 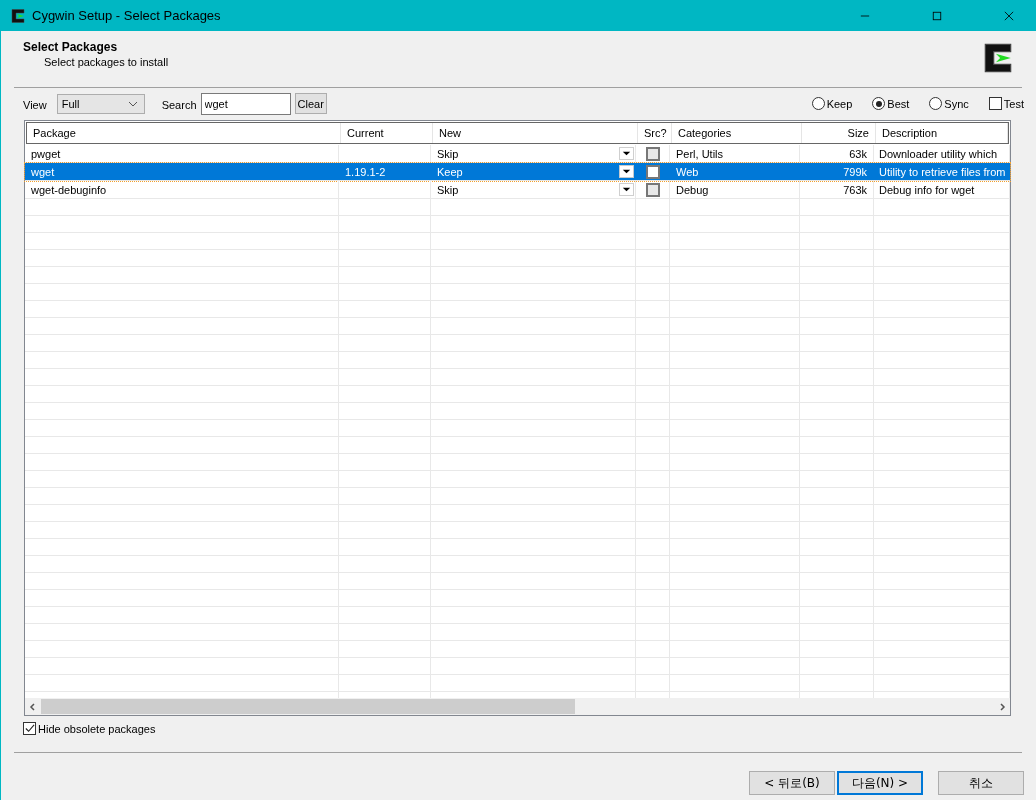 What do you see at coordinates (310, 103) in the screenshot?
I see `clear-button: Clear` at bounding box center [310, 103].